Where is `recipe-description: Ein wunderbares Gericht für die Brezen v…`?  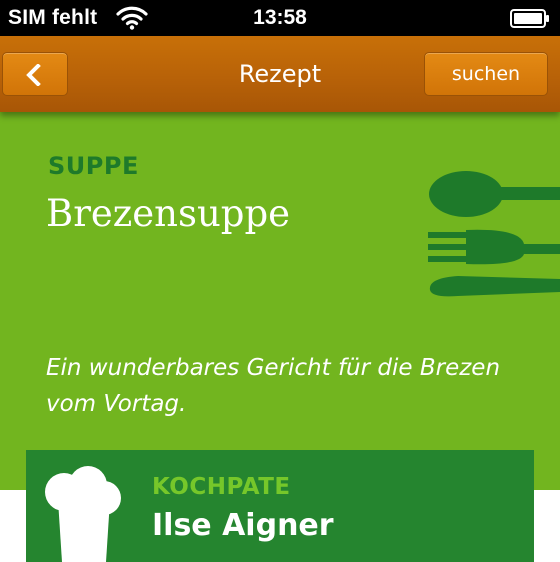
recipe-description: Ein wunderbares Gericht für die Brezen v… is located at coordinates (273, 386).